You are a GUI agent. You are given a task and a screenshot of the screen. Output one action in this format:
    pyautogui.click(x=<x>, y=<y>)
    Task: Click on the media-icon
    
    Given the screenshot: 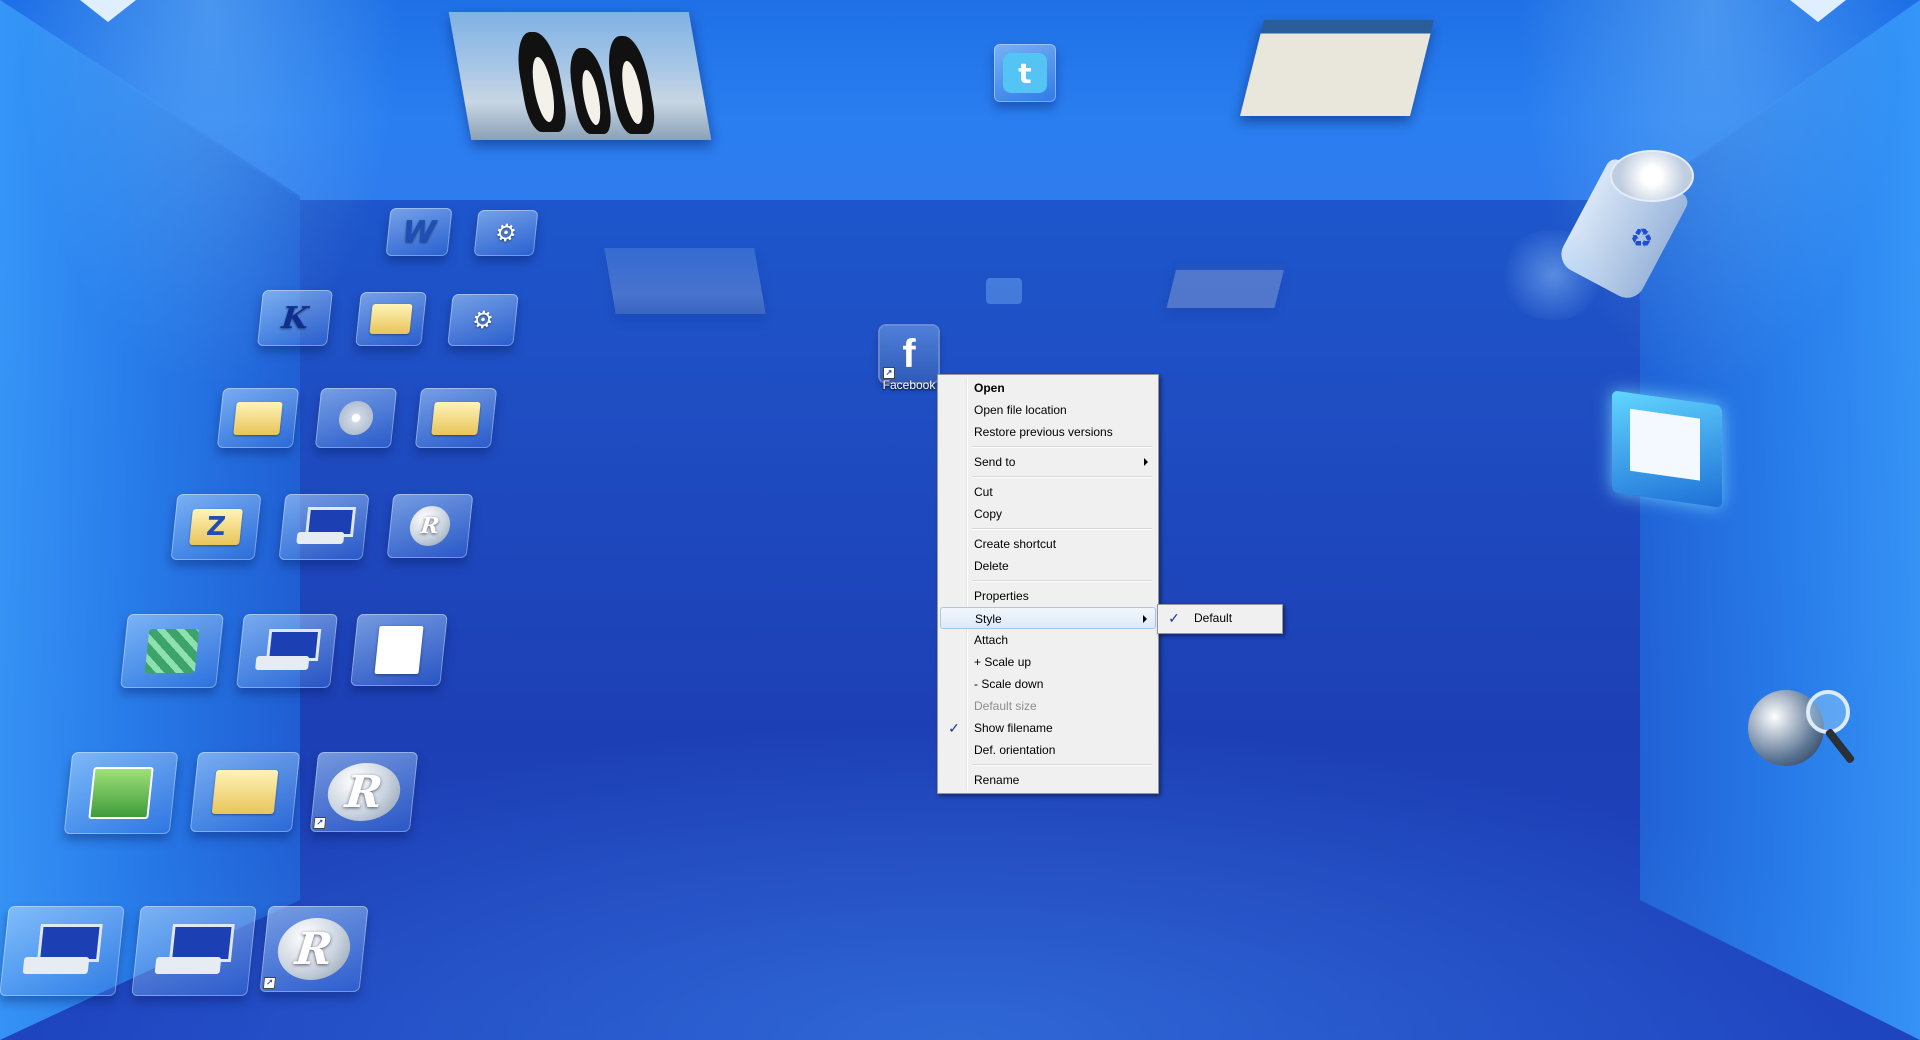 What is the action you would take?
    pyautogui.click(x=356, y=418)
    